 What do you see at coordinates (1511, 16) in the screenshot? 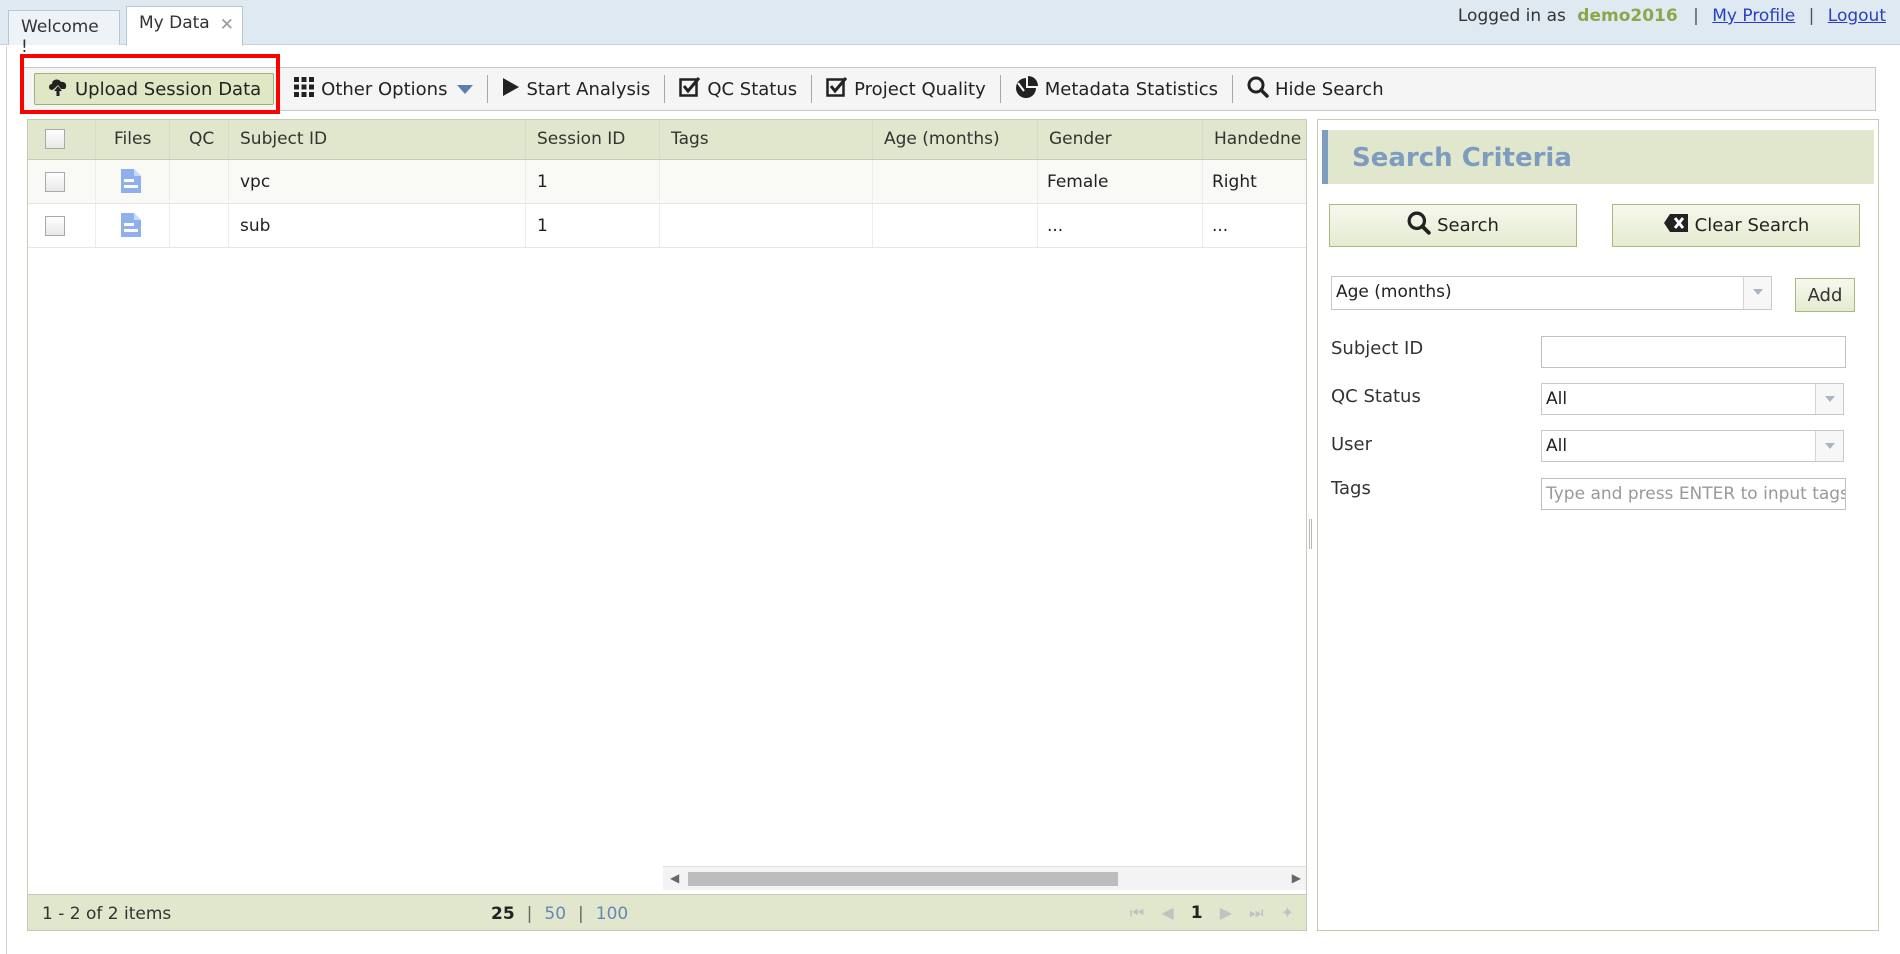
I see `logged-in-label: Logged in as` at bounding box center [1511, 16].